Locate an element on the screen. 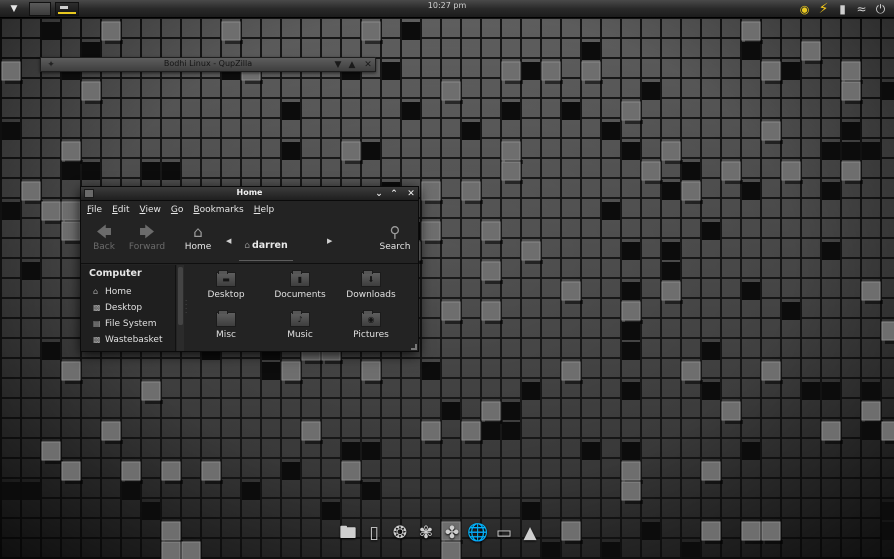  scrollbar-thumb is located at coordinates (180, 296).